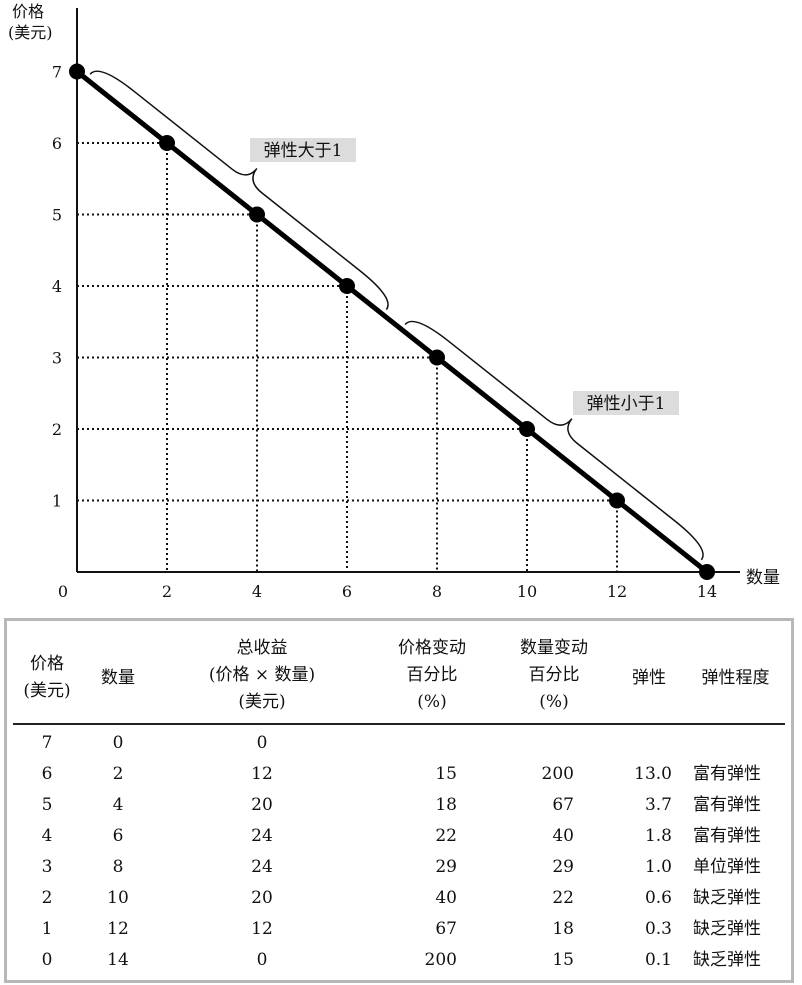  What do you see at coordinates (399, 960) in the screenshot?
I see `table-row: 0 14 0 200 15 0.1 缺乏弹性` at bounding box center [399, 960].